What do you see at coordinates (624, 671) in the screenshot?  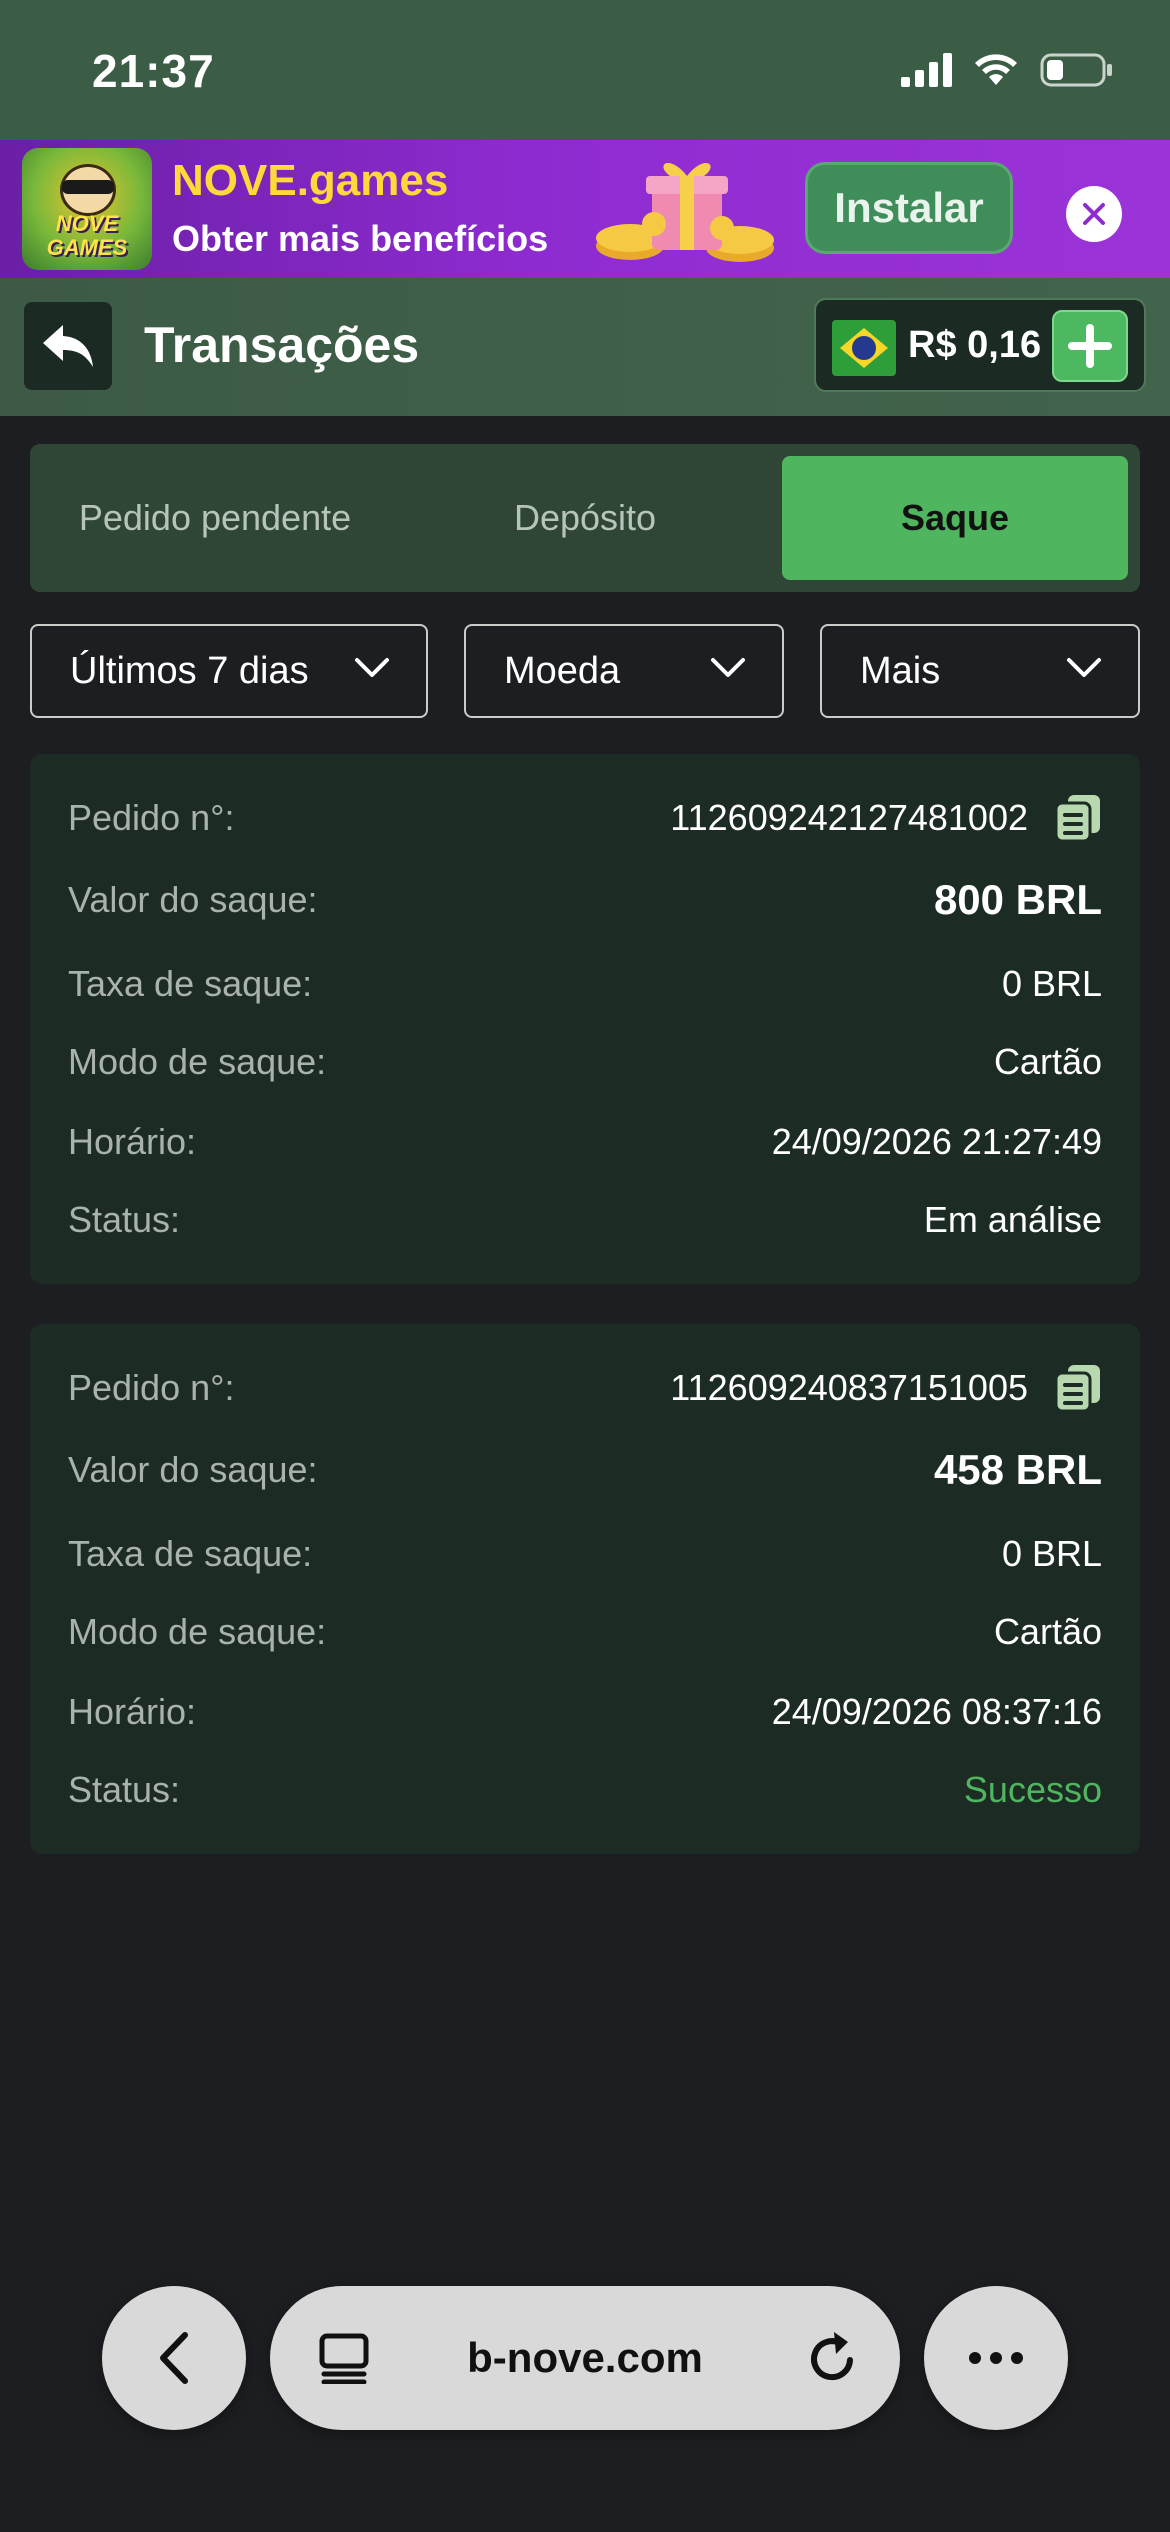 I see `currency-filter-dropdown: Moeda` at bounding box center [624, 671].